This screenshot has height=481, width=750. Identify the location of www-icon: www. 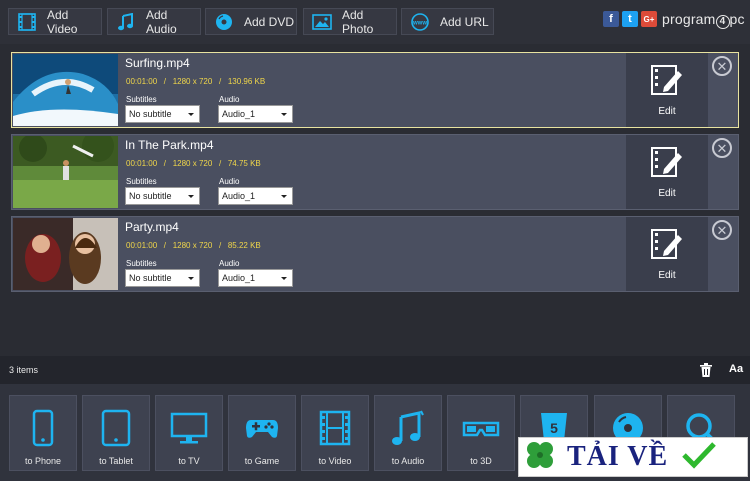
(420, 21).